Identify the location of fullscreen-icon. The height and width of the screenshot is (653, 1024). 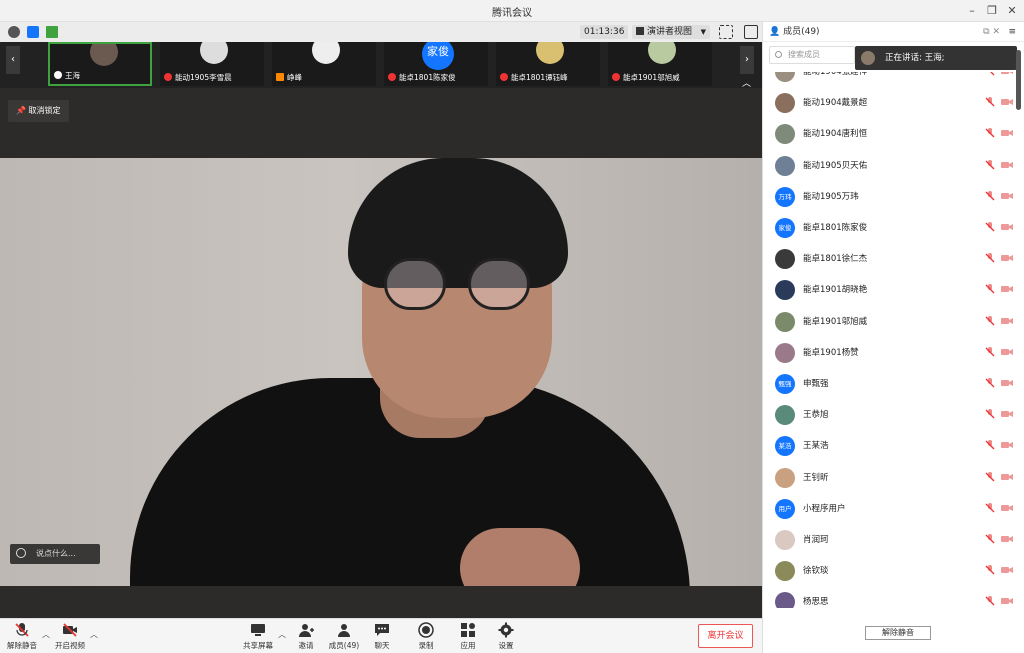
(726, 32).